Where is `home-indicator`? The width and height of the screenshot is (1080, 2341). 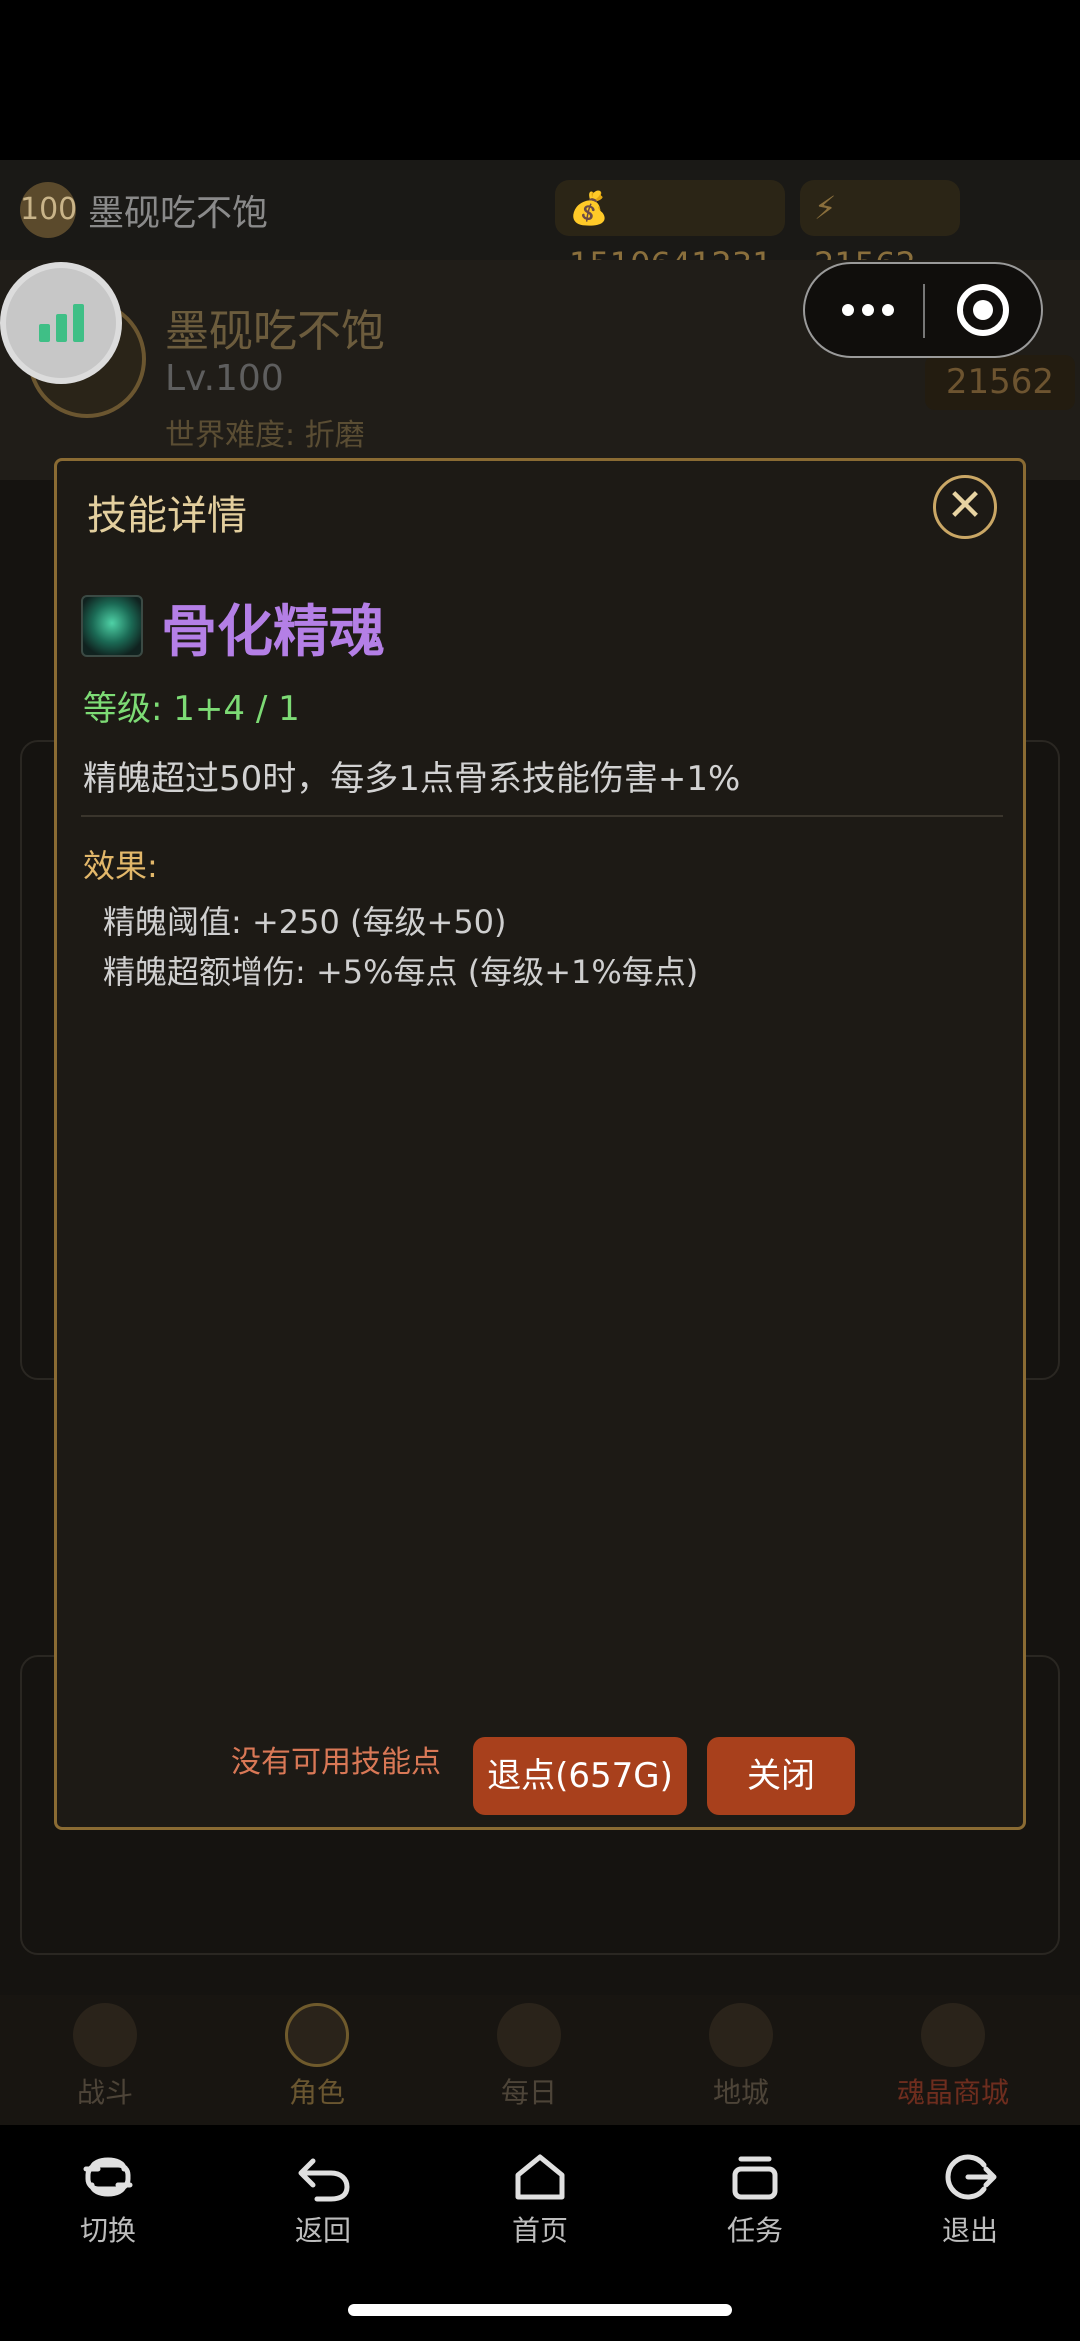 home-indicator is located at coordinates (540, 2310).